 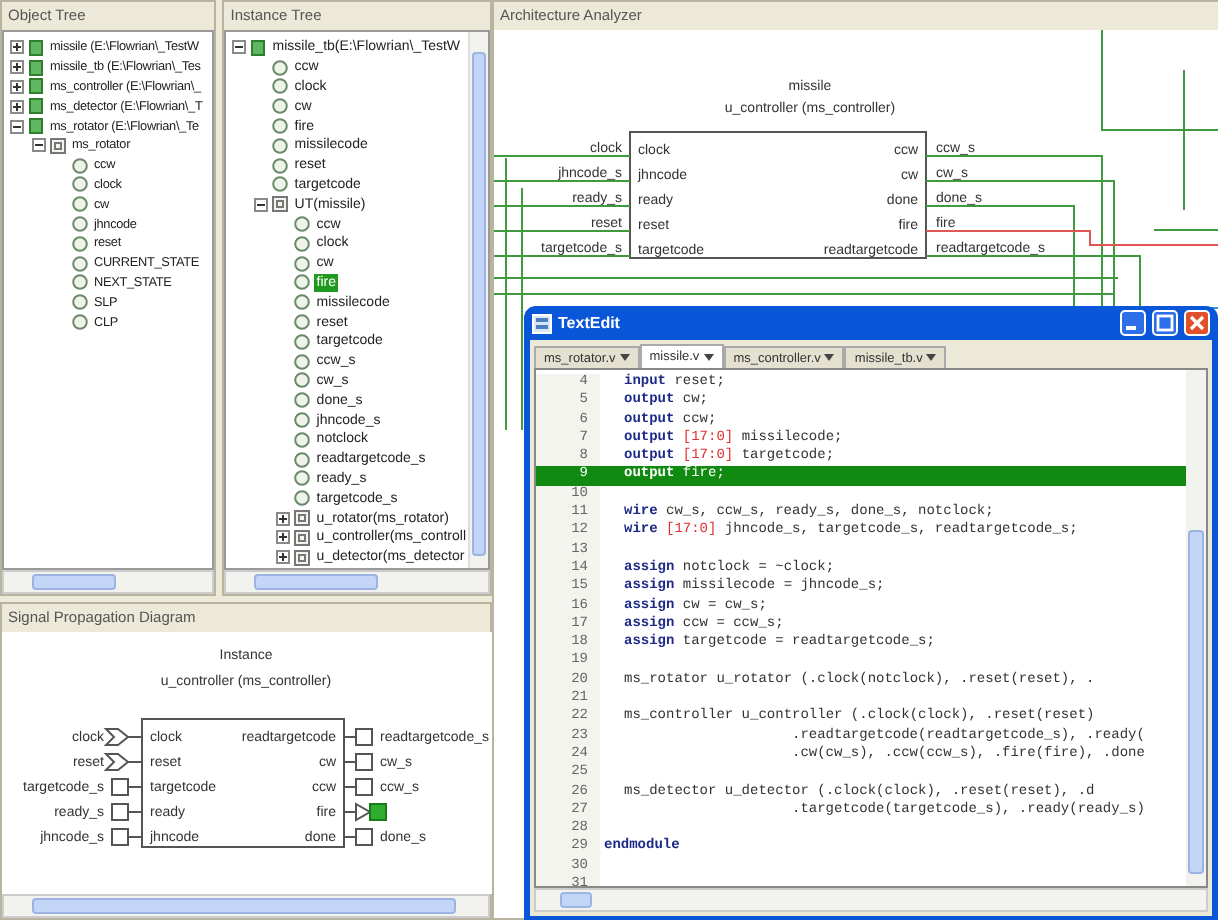 What do you see at coordinates (589, 323) in the screenshot?
I see `window-title: TextEdit` at bounding box center [589, 323].